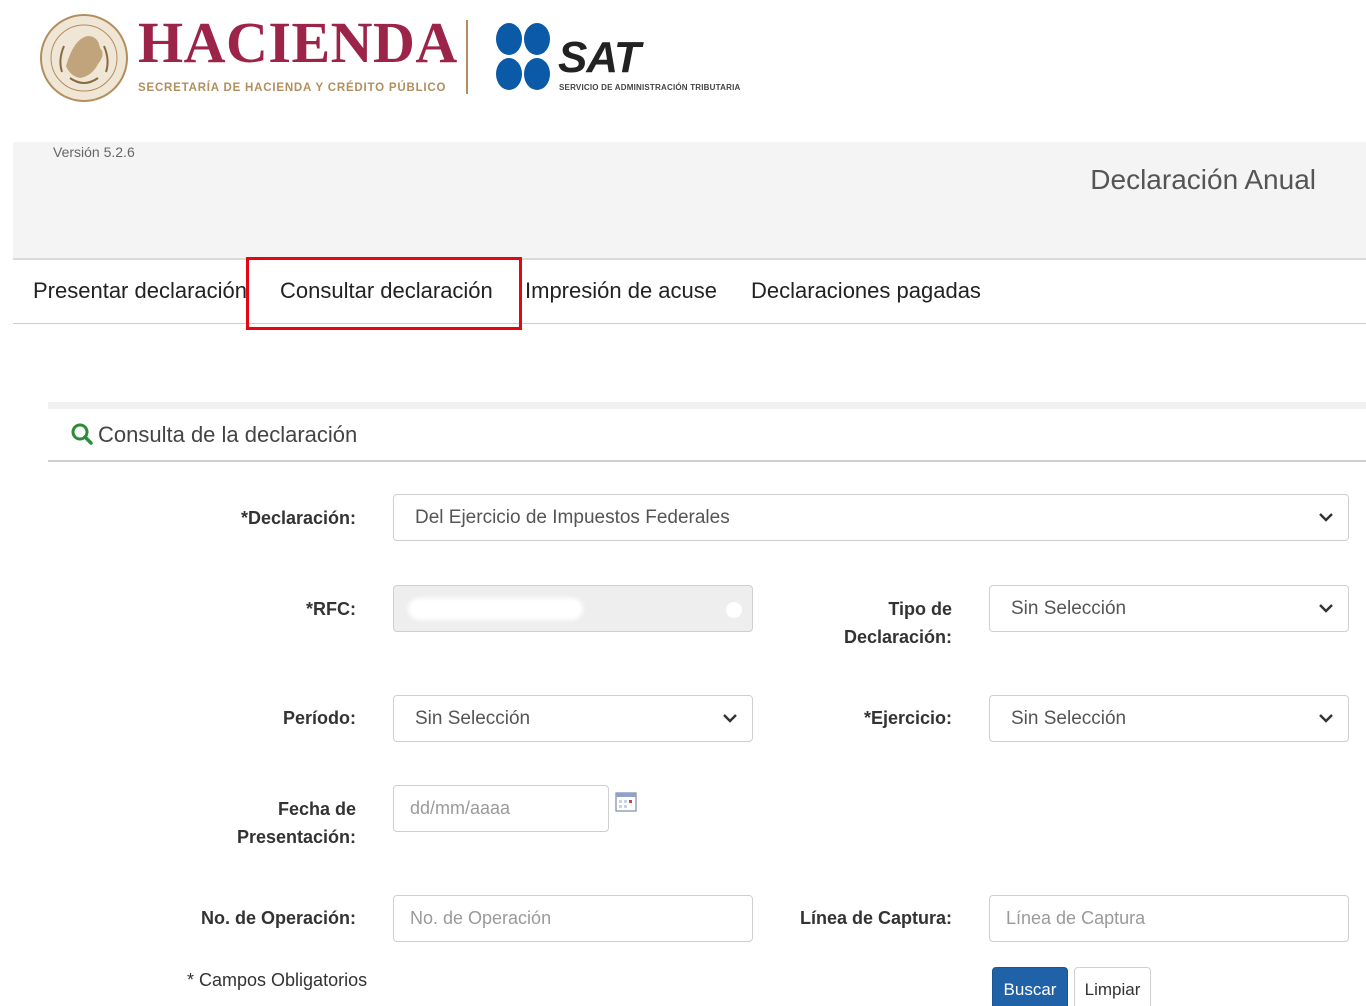 The width and height of the screenshot is (1366, 1006). I want to click on tipo-label-line1: Tipo de, so click(920, 609).